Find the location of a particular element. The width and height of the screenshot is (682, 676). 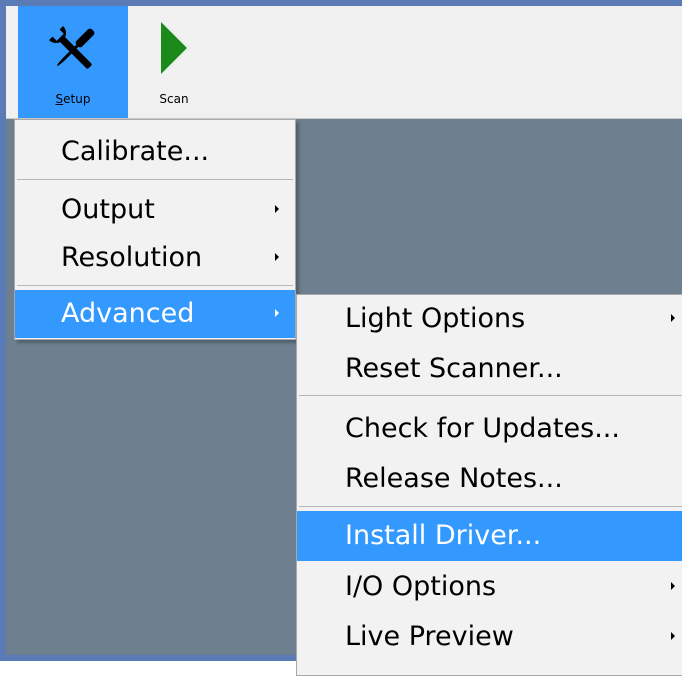

menu-item-label: Resolution is located at coordinates (132, 257).